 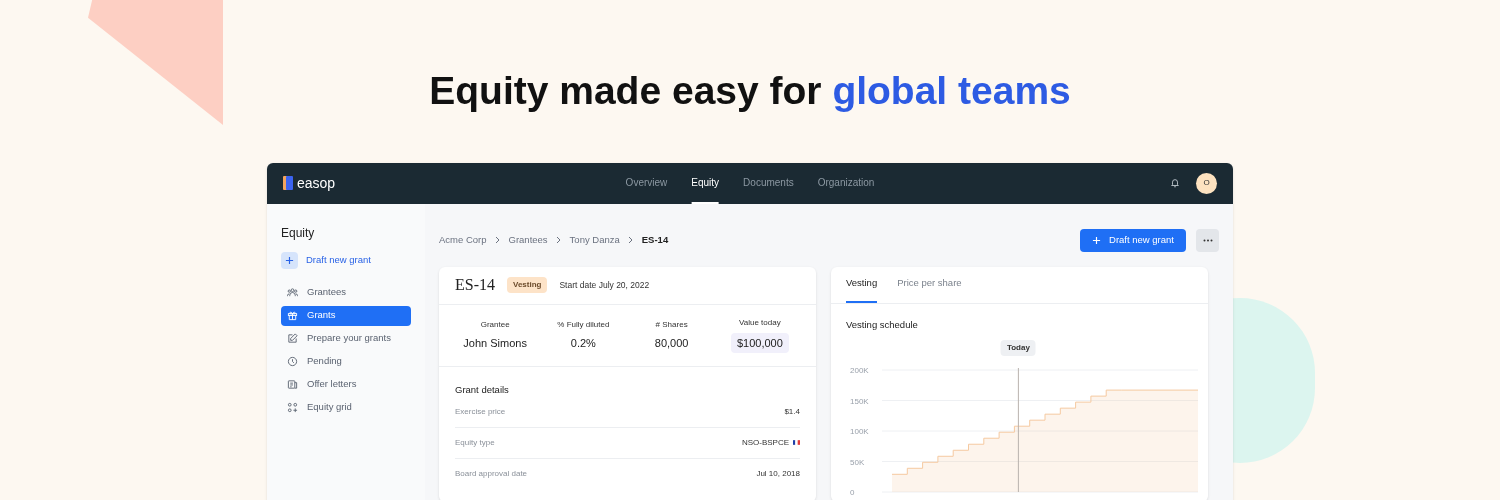 What do you see at coordinates (475, 285) in the screenshot?
I see `grant-title: ES-14` at bounding box center [475, 285].